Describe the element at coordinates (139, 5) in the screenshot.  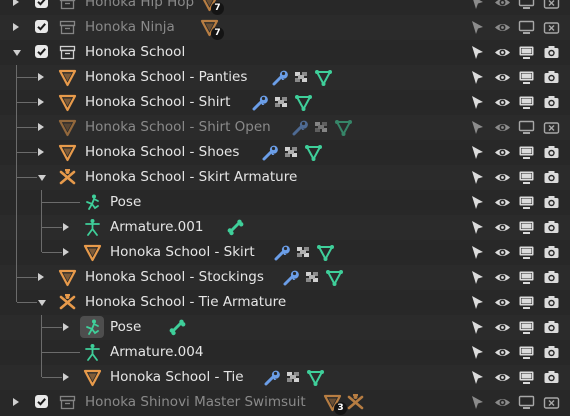
I see `row-label: Honoka Hip Hop` at that location.